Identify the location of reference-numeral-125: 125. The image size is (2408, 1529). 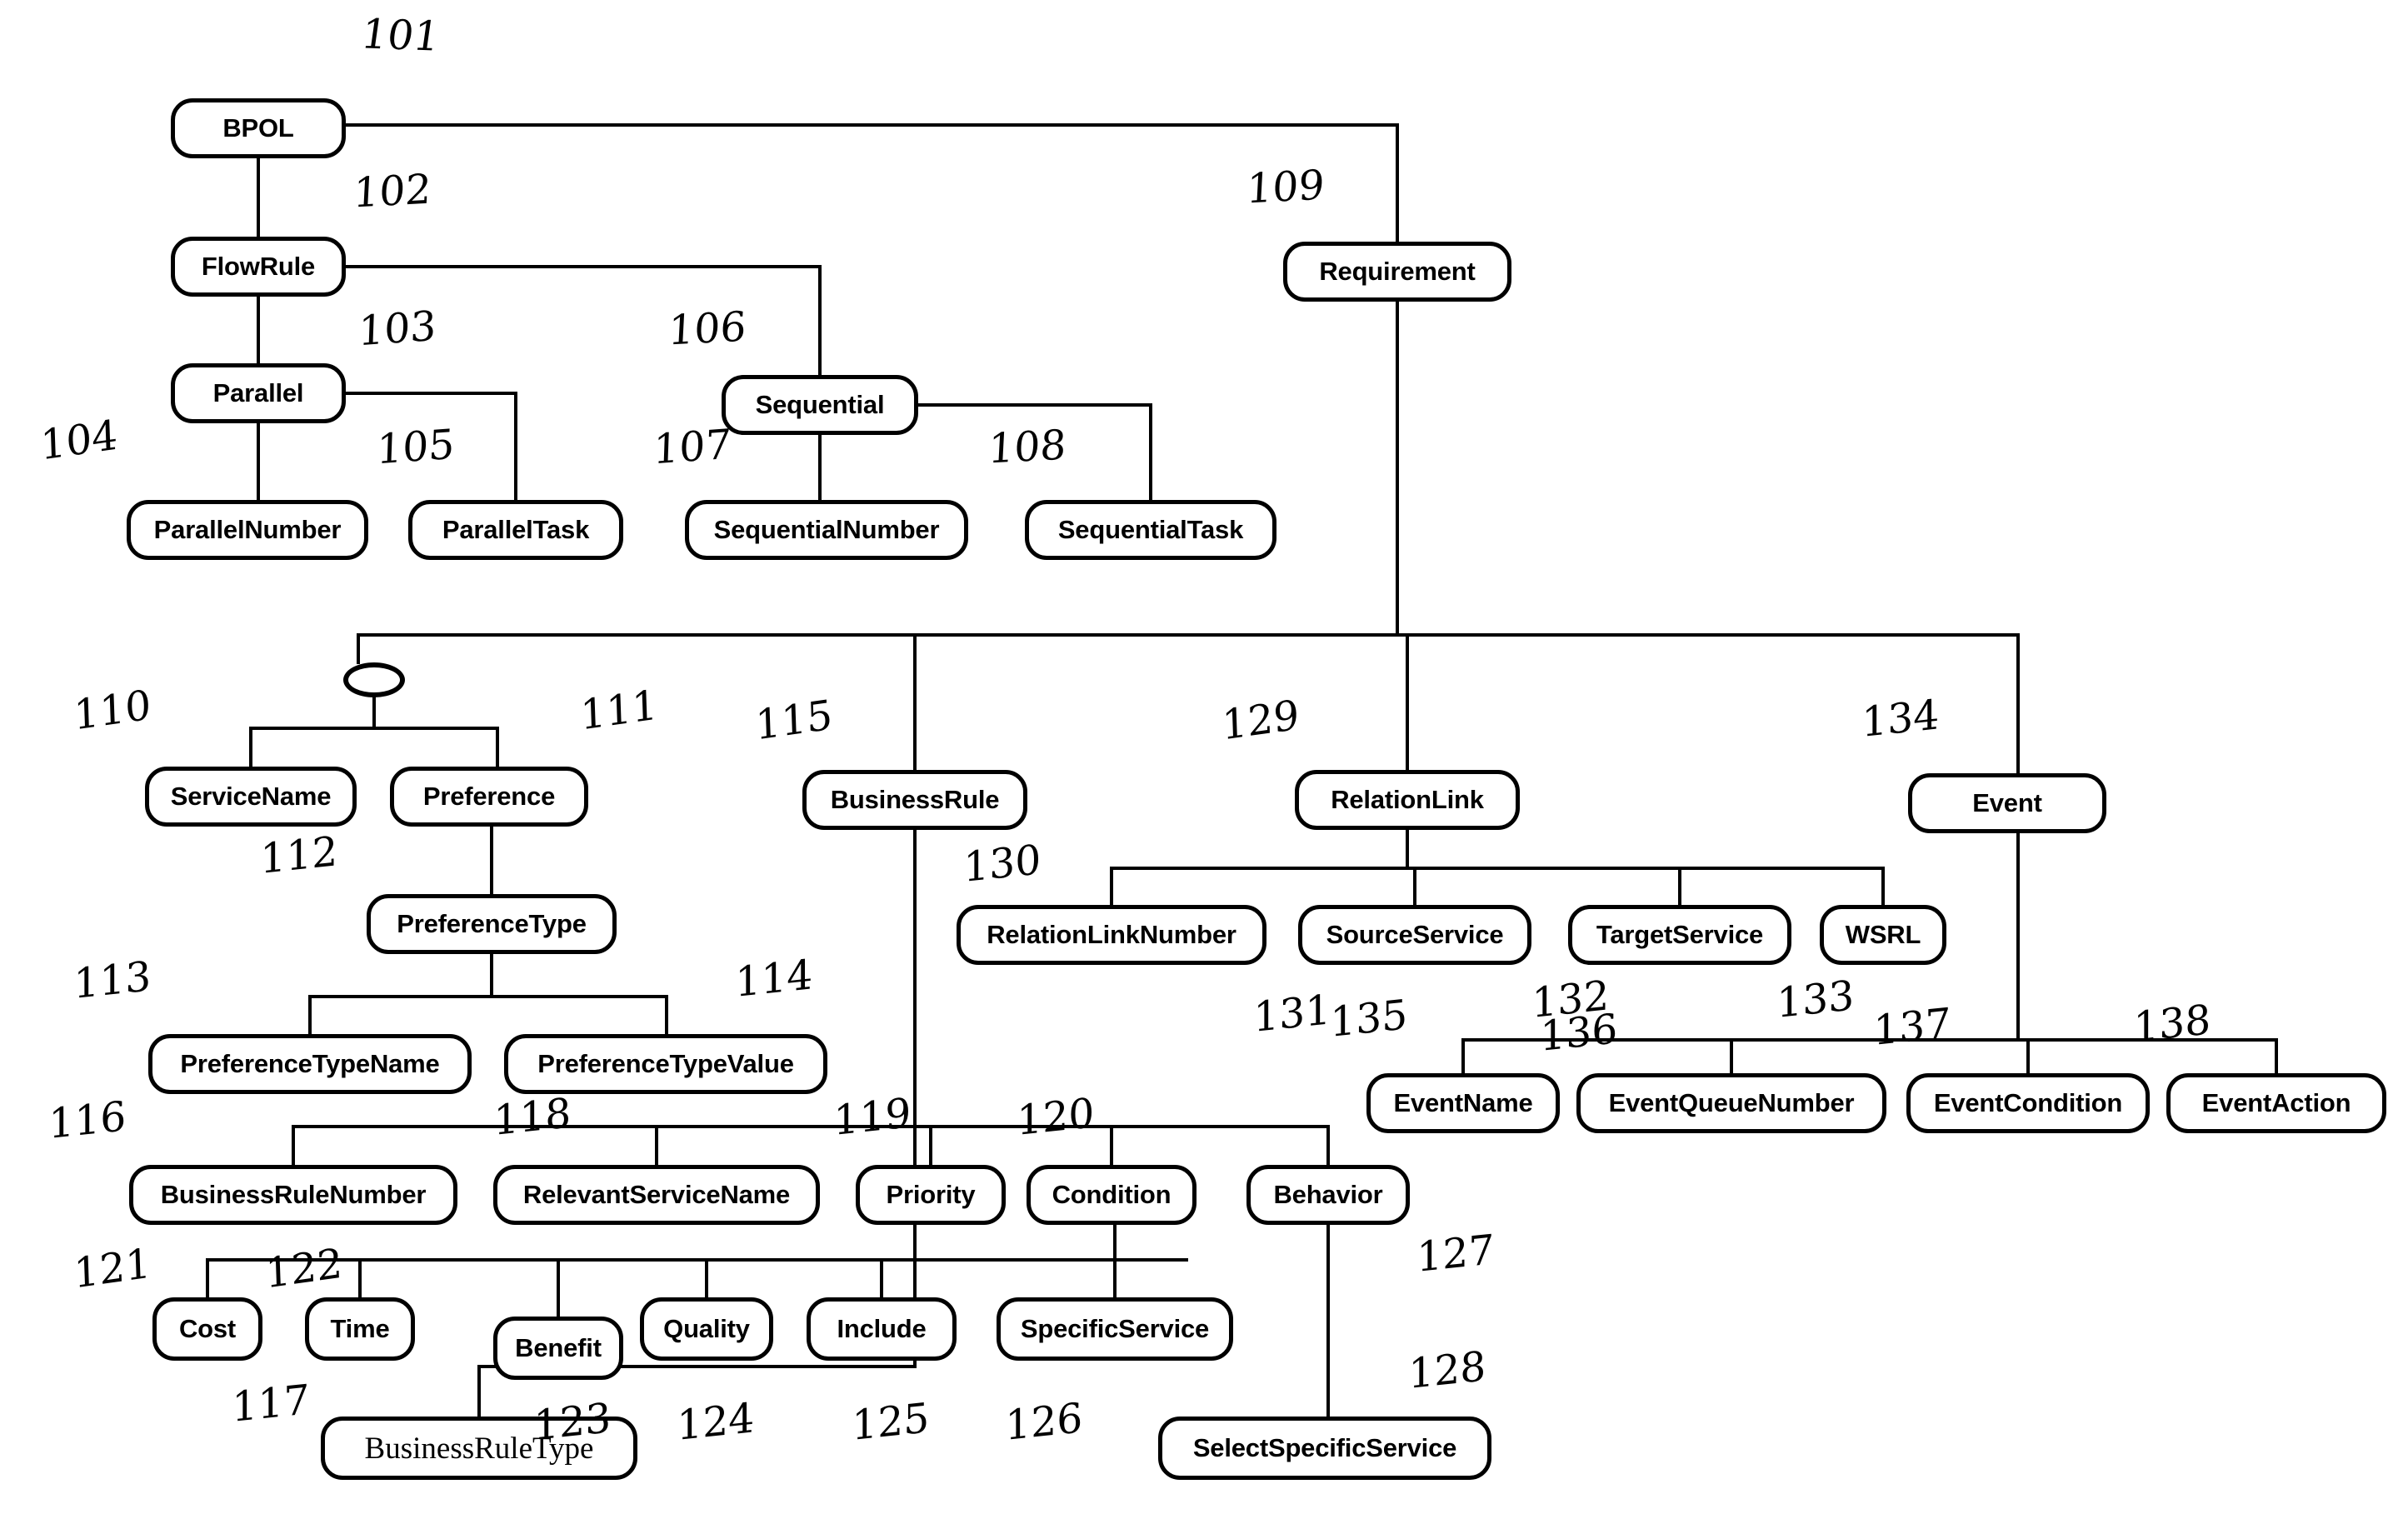
(891, 1422).